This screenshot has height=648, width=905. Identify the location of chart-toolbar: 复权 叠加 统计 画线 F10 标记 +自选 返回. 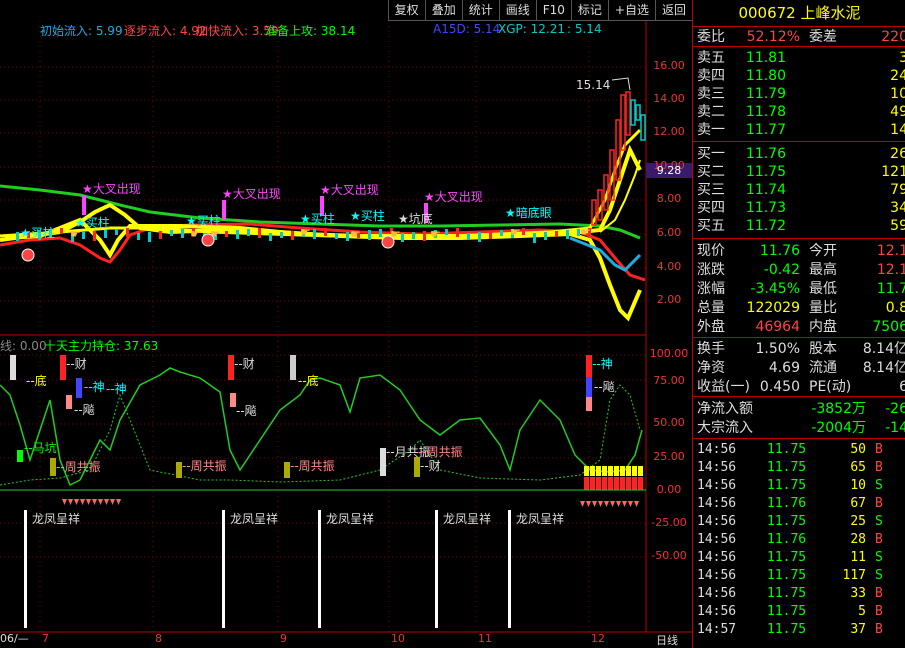
(539, 10).